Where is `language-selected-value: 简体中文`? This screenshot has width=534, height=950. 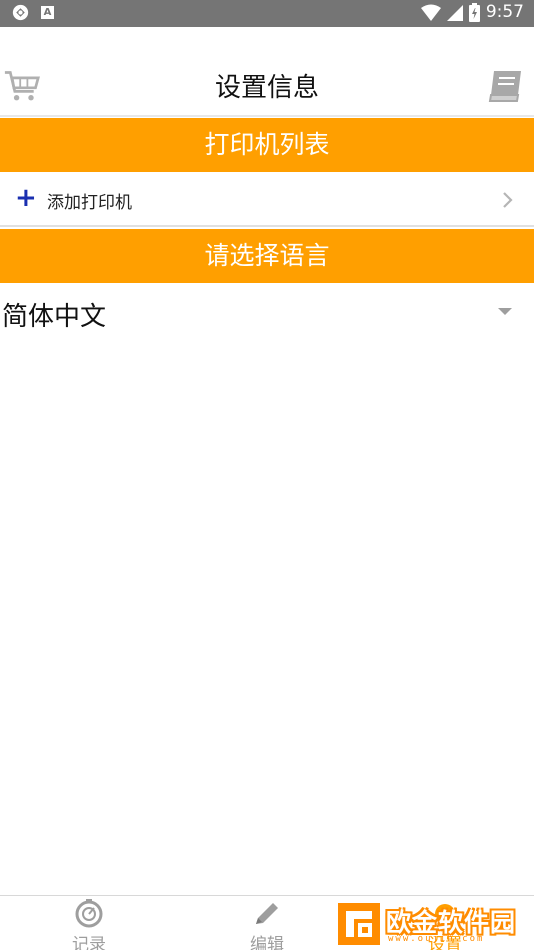 language-selected-value: 简体中文 is located at coordinates (54, 317).